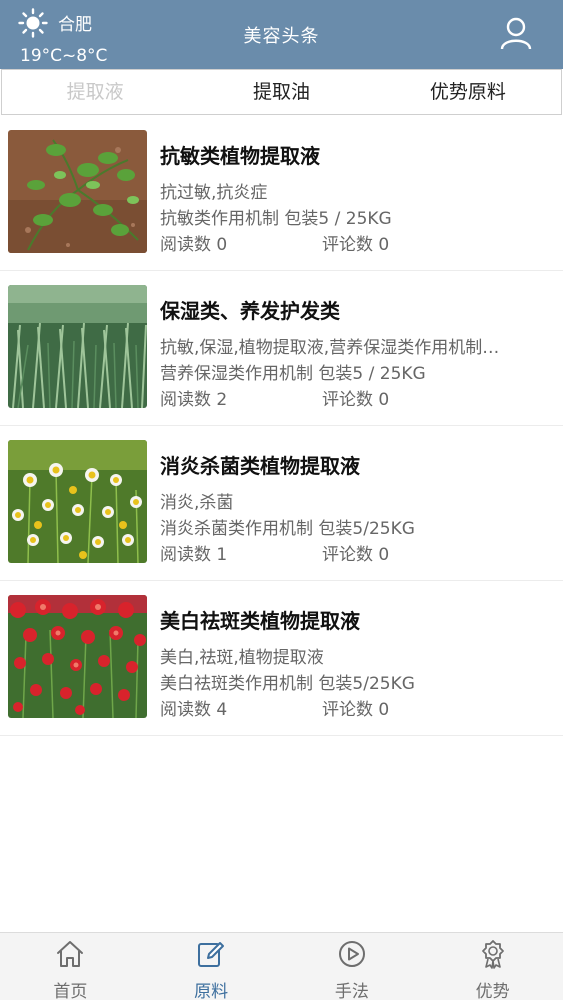 The width and height of the screenshot is (563, 1000). What do you see at coordinates (260, 466) in the screenshot?
I see `item-title: 消炎杀菌类植物提取液` at bounding box center [260, 466].